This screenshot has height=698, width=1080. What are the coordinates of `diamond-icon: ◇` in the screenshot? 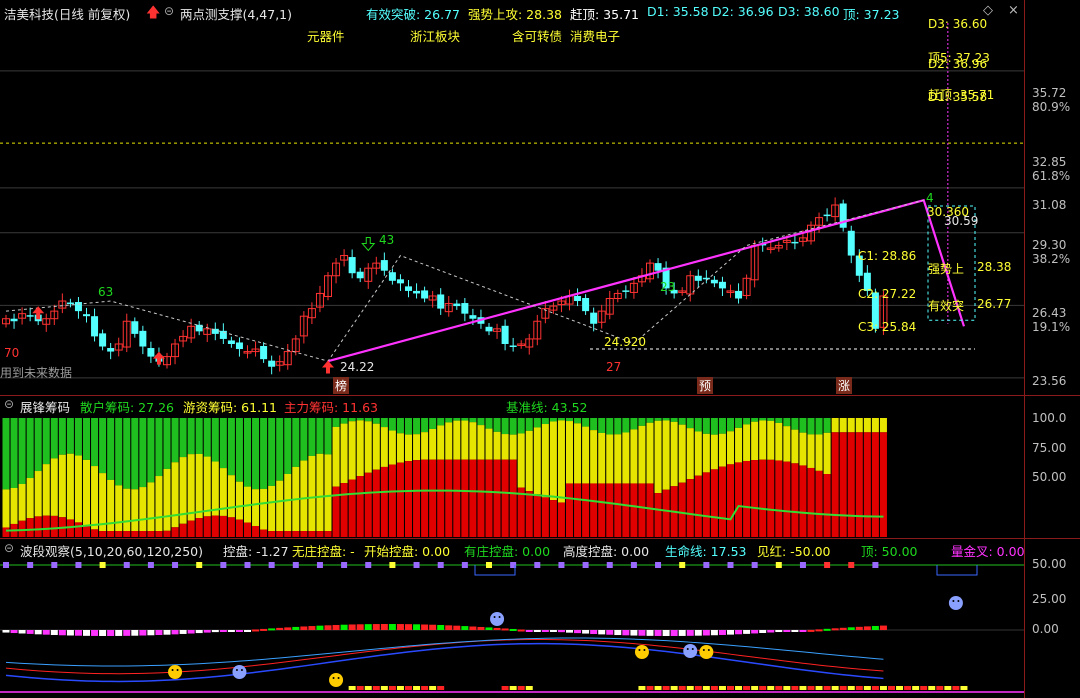 It's located at (988, 10).